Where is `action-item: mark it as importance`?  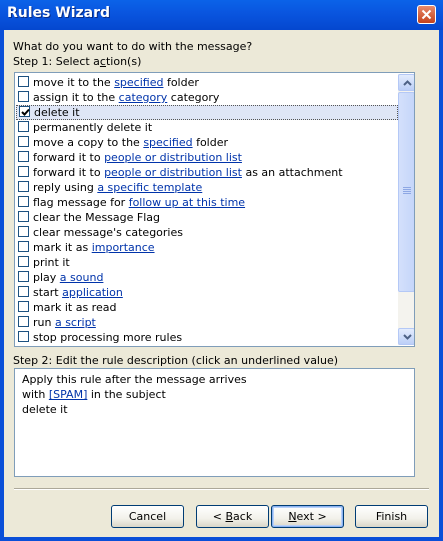
action-item: mark it as importance is located at coordinates (207, 247).